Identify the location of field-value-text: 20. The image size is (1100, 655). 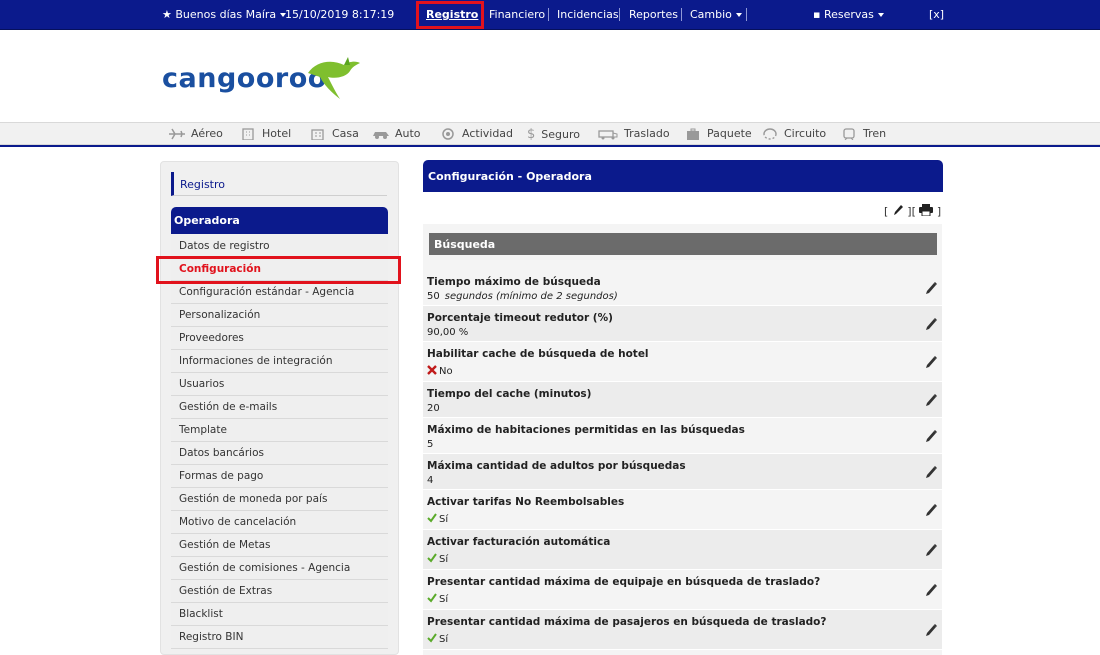
(433, 408).